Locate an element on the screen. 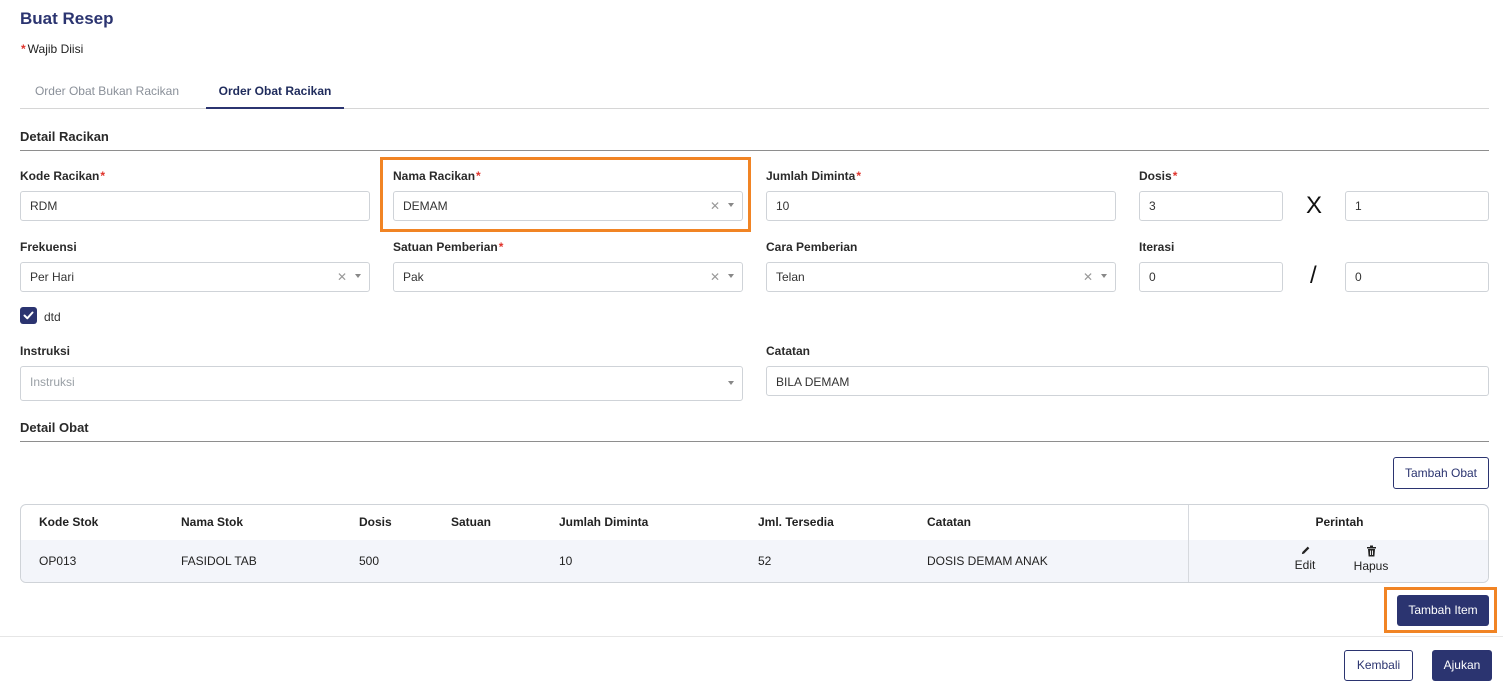 This screenshot has height=686, width=1503. instruksi-placeholder: Instruksi is located at coordinates (52, 382).